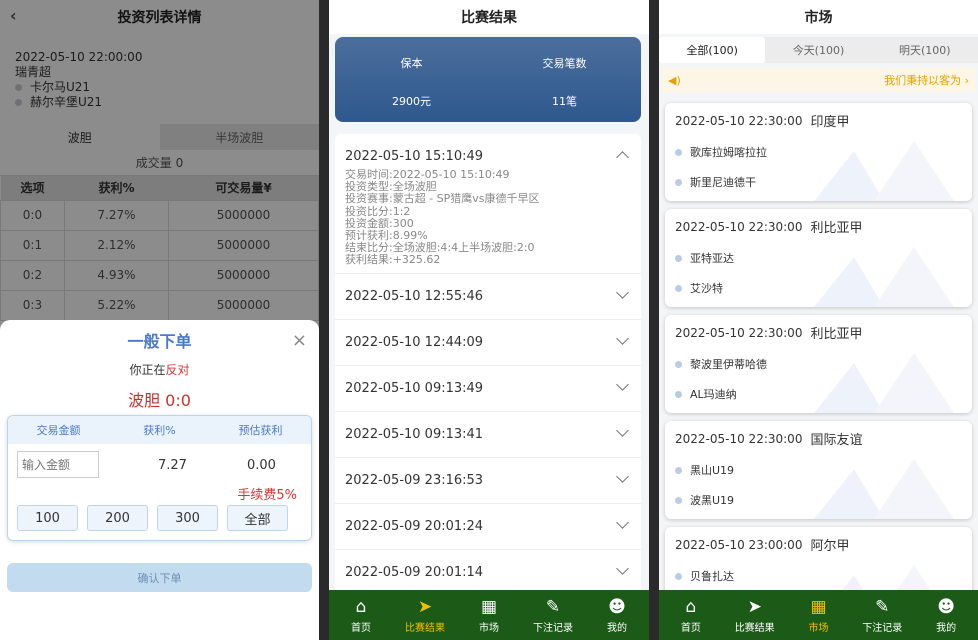 This screenshot has height=640, width=978. I want to click on selected-pick: 波胆 0:0, so click(159, 400).